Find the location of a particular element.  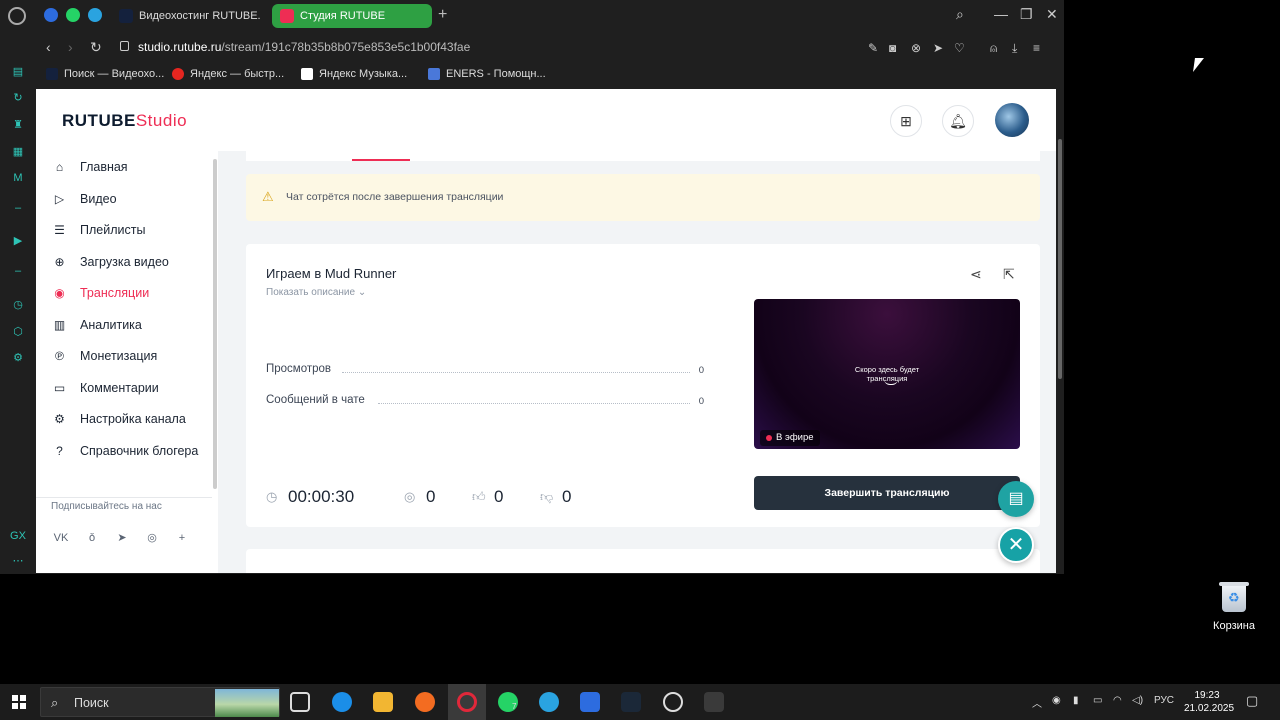

vk-icon: VK is located at coordinates (61, 538).